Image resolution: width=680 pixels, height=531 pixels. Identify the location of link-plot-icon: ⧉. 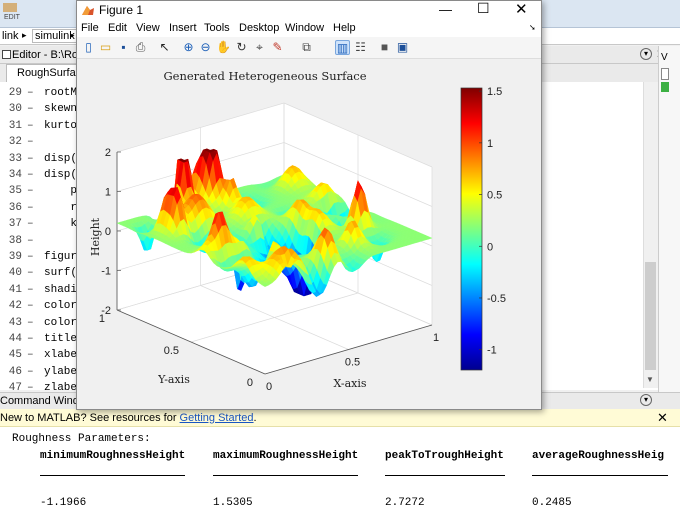
(306, 47).